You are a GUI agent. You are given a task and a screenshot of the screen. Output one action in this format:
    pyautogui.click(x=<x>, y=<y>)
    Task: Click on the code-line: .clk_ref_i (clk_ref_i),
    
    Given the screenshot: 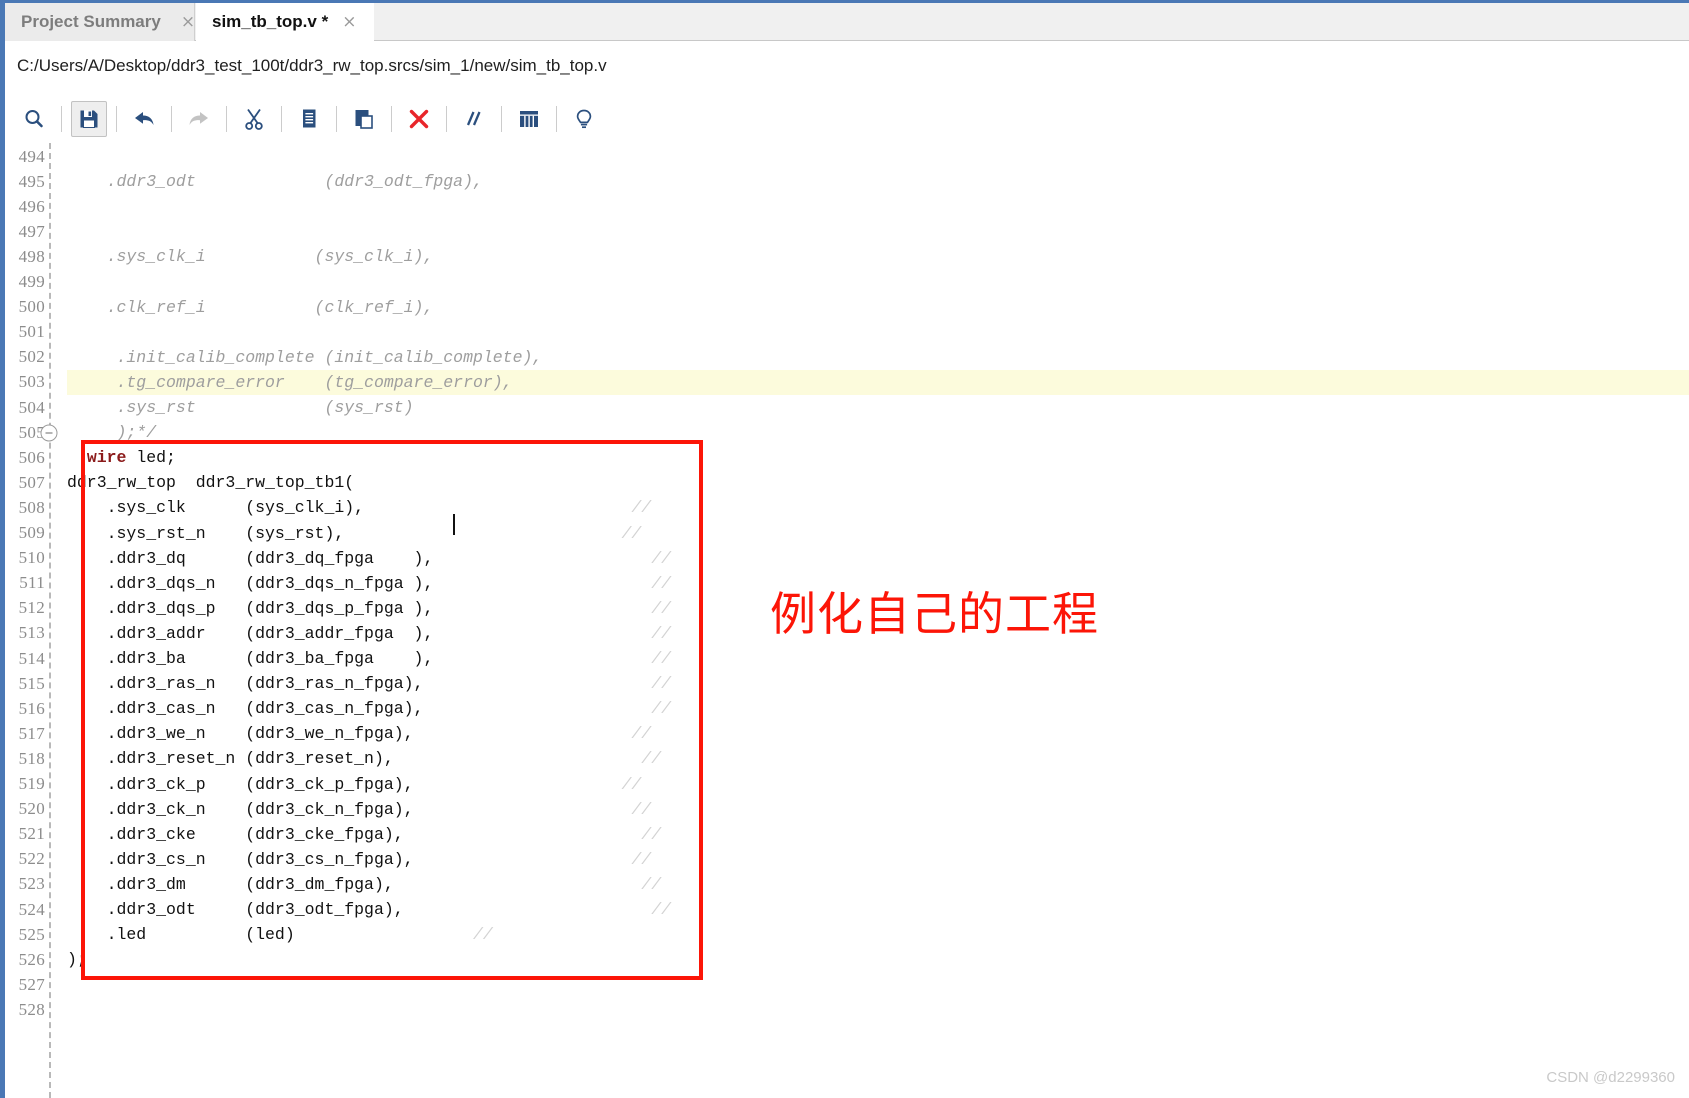 What is the action you would take?
    pyautogui.click(x=878, y=307)
    